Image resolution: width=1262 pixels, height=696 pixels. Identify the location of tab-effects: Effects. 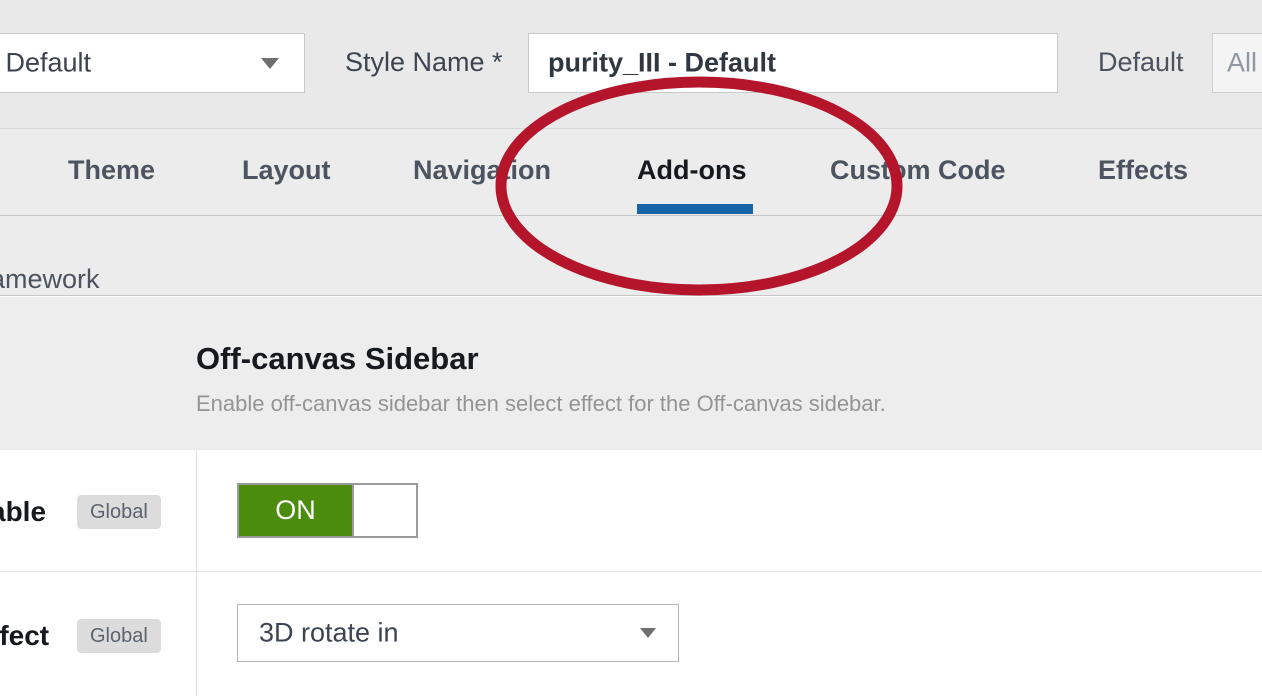
(1143, 170).